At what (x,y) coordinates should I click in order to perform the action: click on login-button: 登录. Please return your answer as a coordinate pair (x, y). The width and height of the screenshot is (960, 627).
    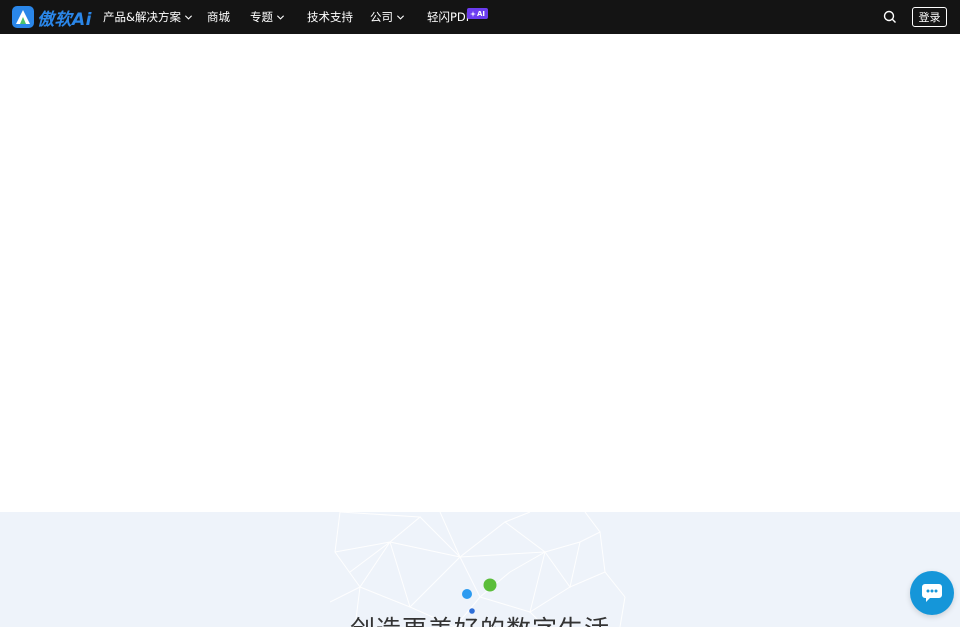
    Looking at the image, I should click on (929, 17).